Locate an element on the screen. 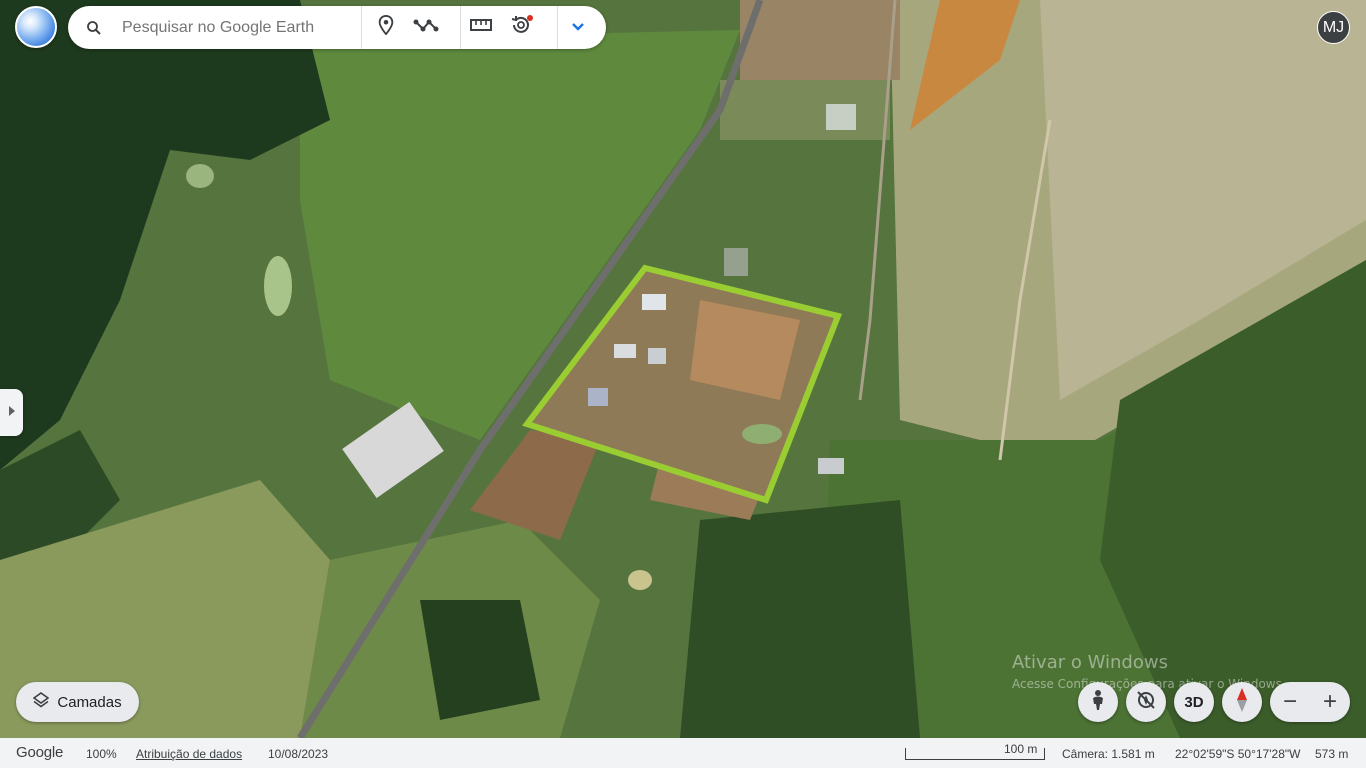  layers-label: Camadas is located at coordinates (89, 702).